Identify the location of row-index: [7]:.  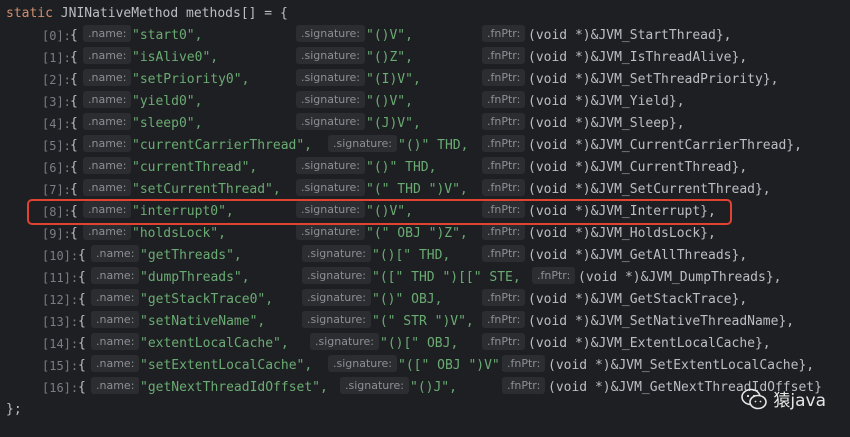
(56, 190).